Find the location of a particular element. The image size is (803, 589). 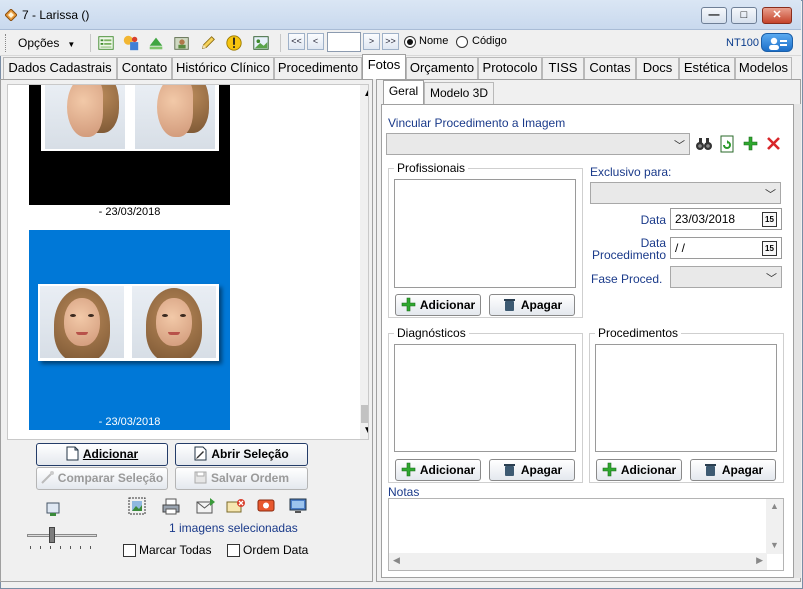

form-list-icon is located at coordinates (106, 43).